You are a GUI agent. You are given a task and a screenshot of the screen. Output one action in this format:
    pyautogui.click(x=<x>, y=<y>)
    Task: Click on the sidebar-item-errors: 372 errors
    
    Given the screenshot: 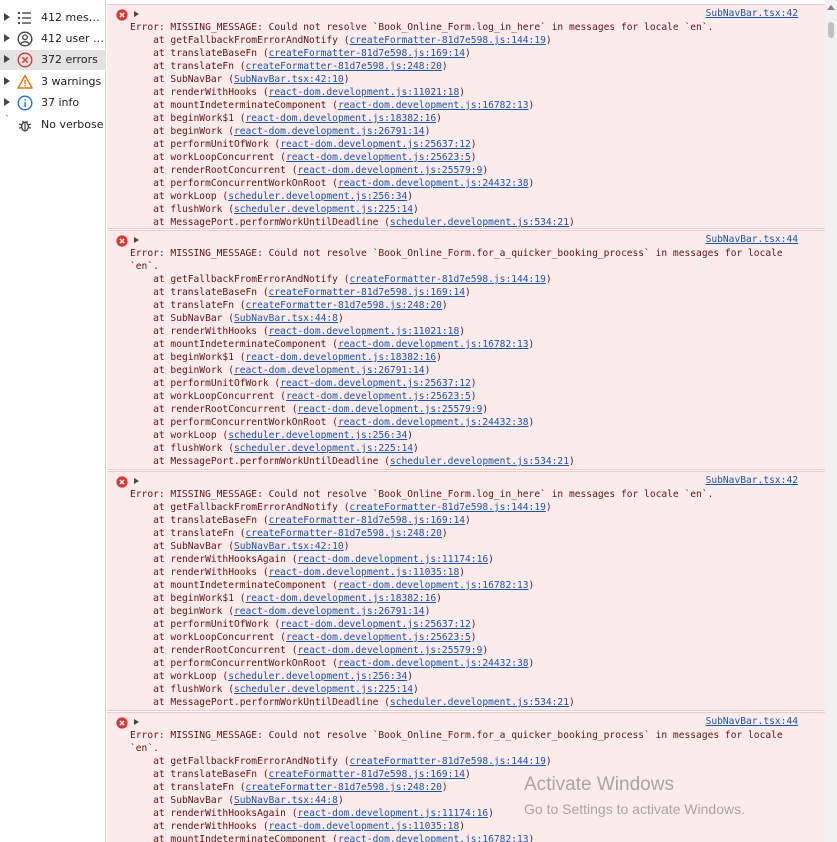 What is the action you would take?
    pyautogui.click(x=53, y=60)
    